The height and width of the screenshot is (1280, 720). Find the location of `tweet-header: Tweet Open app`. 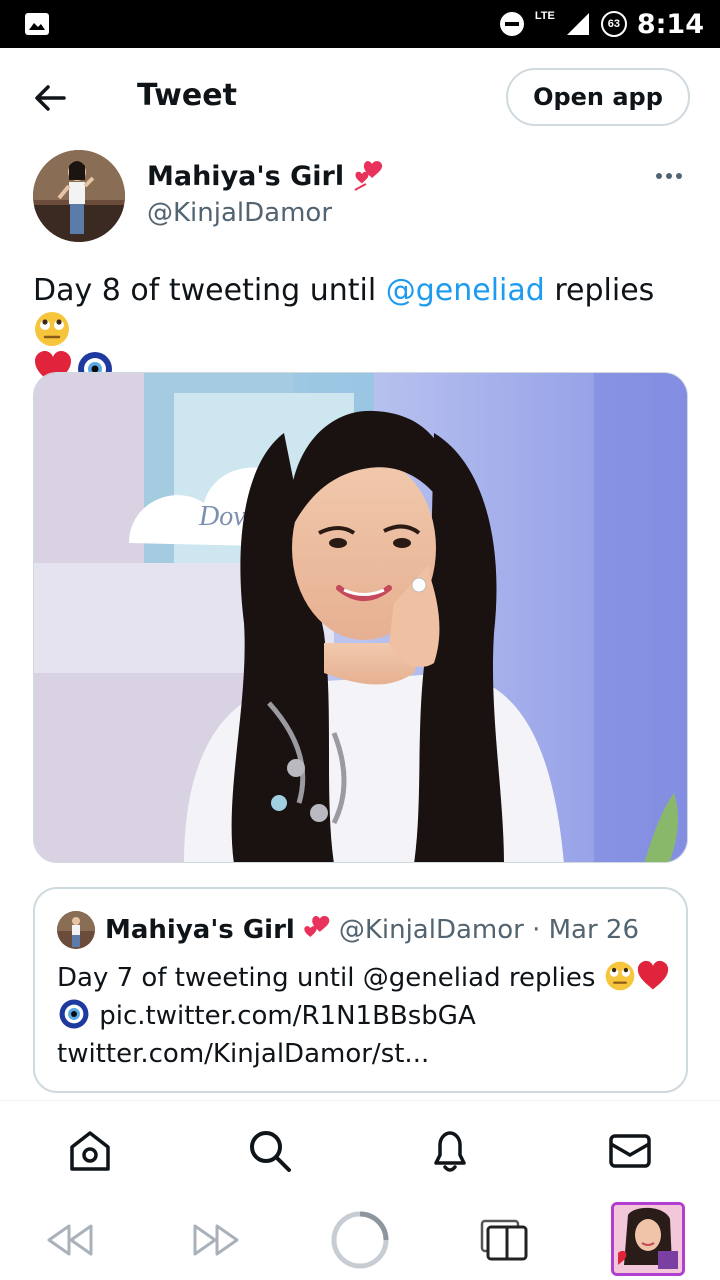

tweet-header: Tweet Open app is located at coordinates (360, 98).